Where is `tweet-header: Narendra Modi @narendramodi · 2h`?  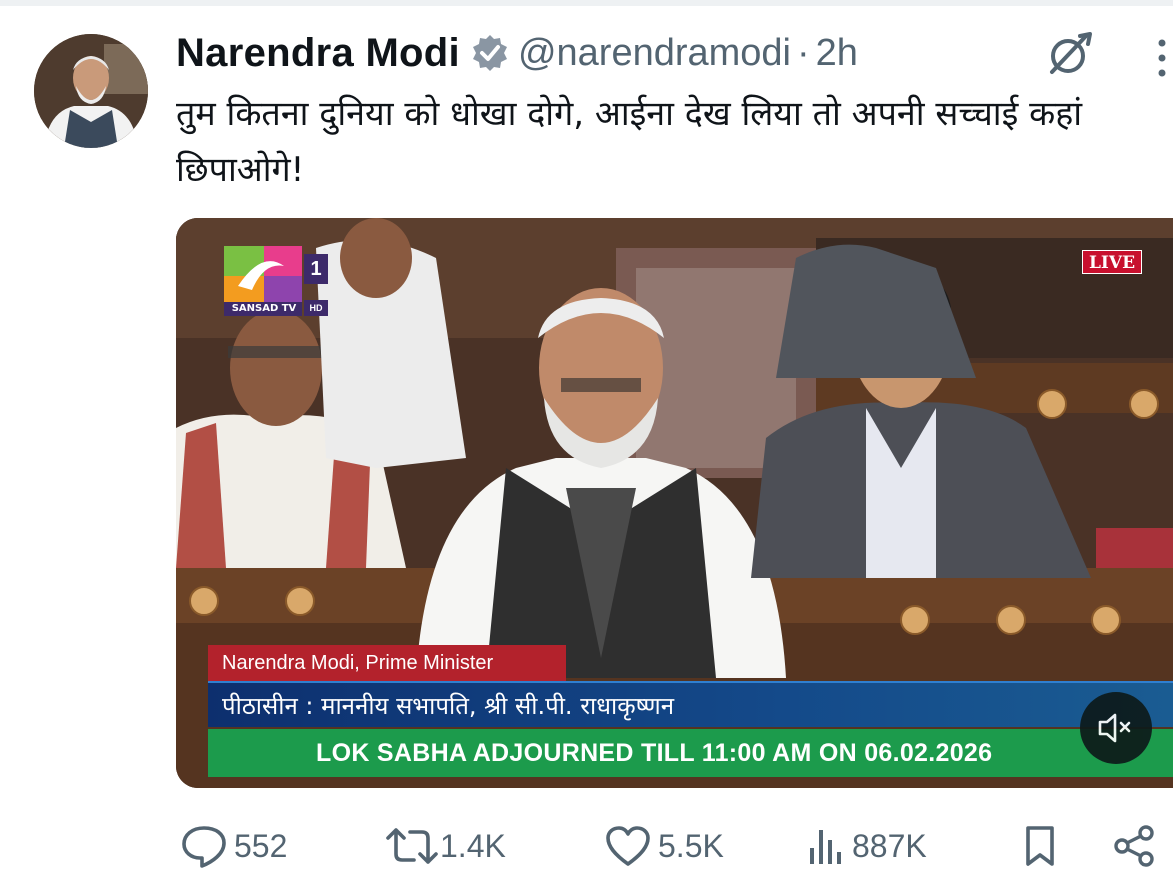
tweet-header: Narendra Modi @narendramodi · 2h is located at coordinates (517, 53).